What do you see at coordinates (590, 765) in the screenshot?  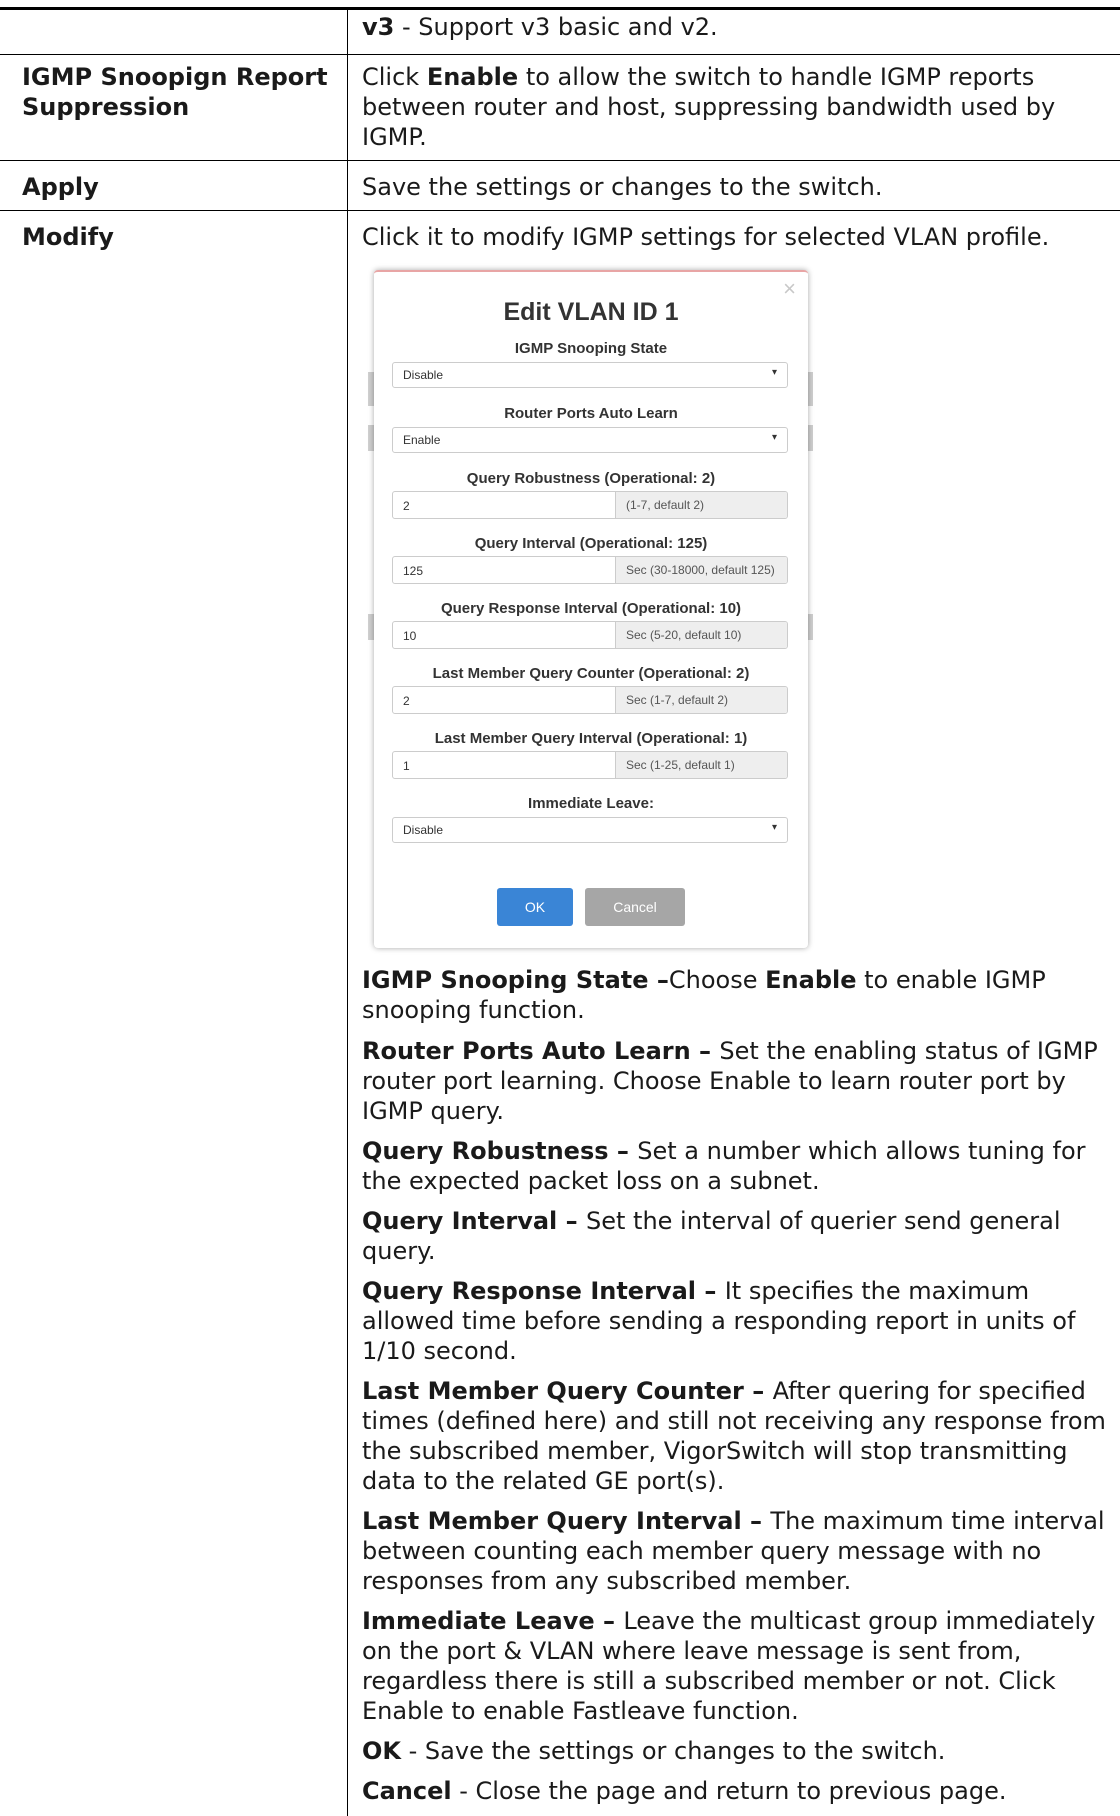 I see `lm-interval-input: 1 Sec (1-25, default 1)` at bounding box center [590, 765].